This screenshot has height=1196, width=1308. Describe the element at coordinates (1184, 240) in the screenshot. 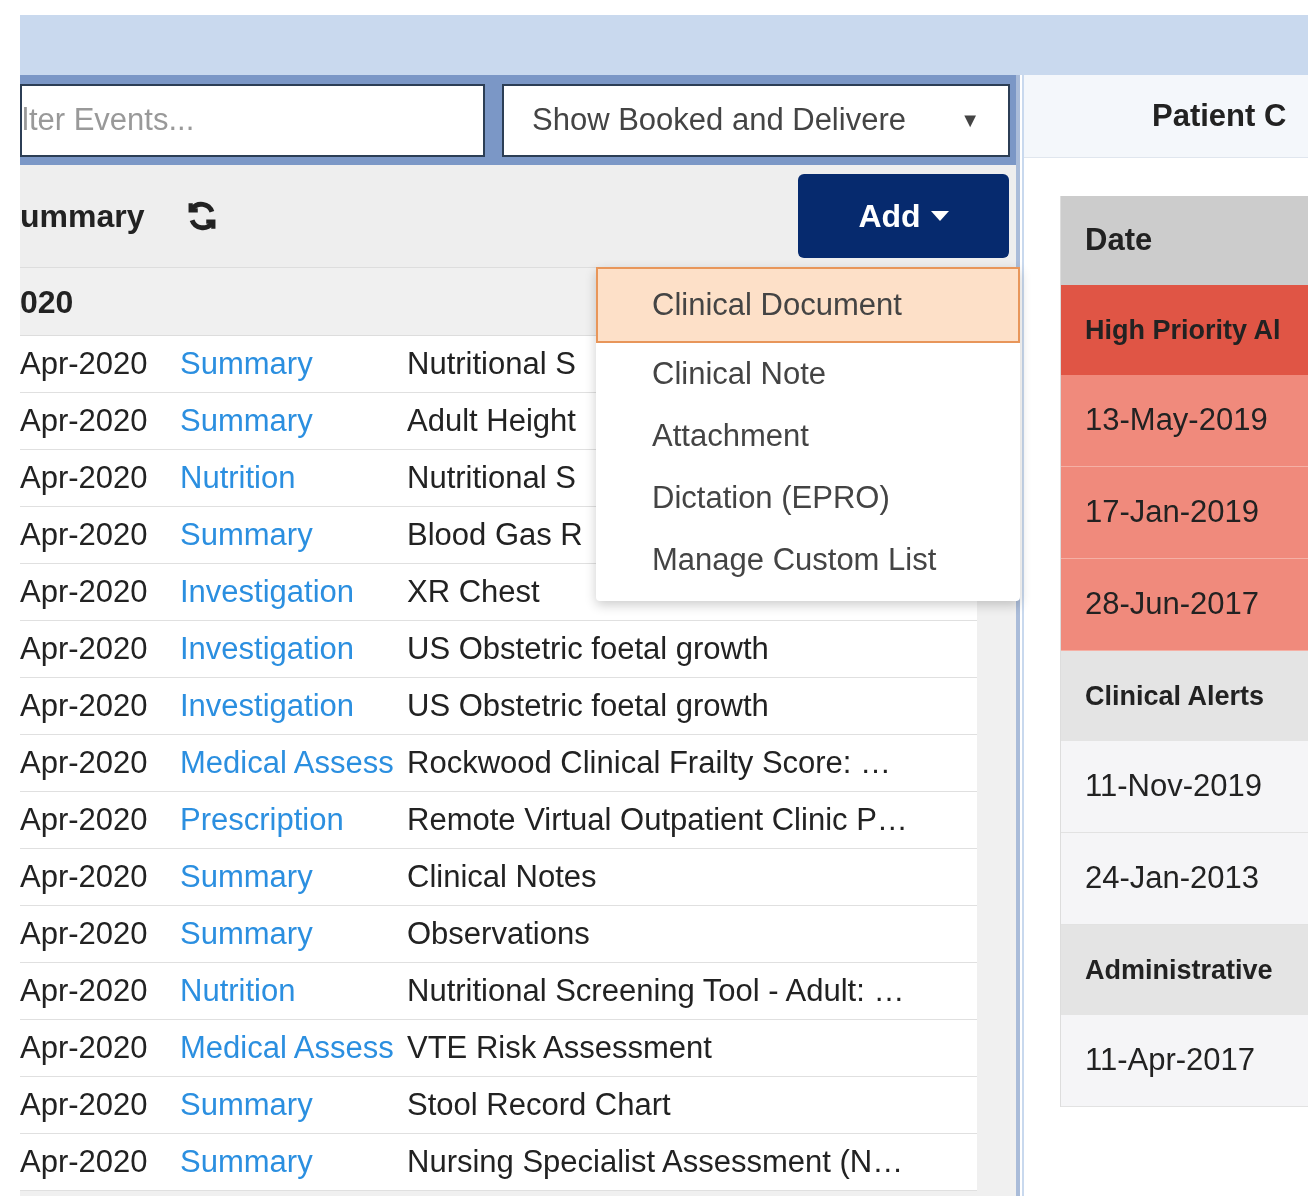

I see `column-header: Date` at that location.